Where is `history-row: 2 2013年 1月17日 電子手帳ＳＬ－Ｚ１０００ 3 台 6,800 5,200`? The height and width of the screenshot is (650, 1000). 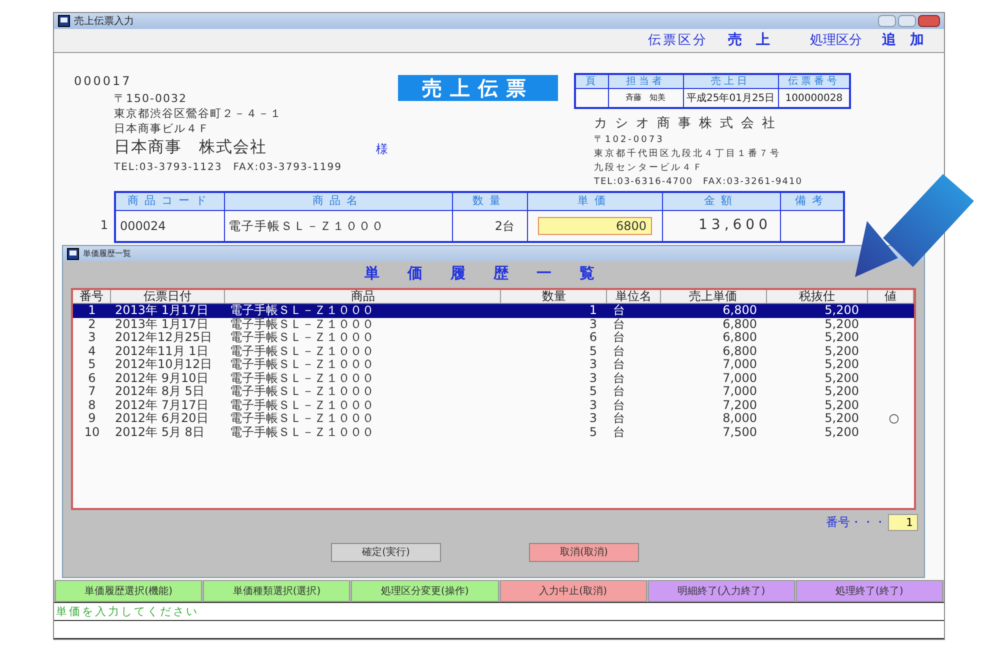
history-row: 2 2013年 1月17日 電子手帳ＳＬ－Ｚ１０００ 3 台 6,800 5,200 is located at coordinates (493, 324).